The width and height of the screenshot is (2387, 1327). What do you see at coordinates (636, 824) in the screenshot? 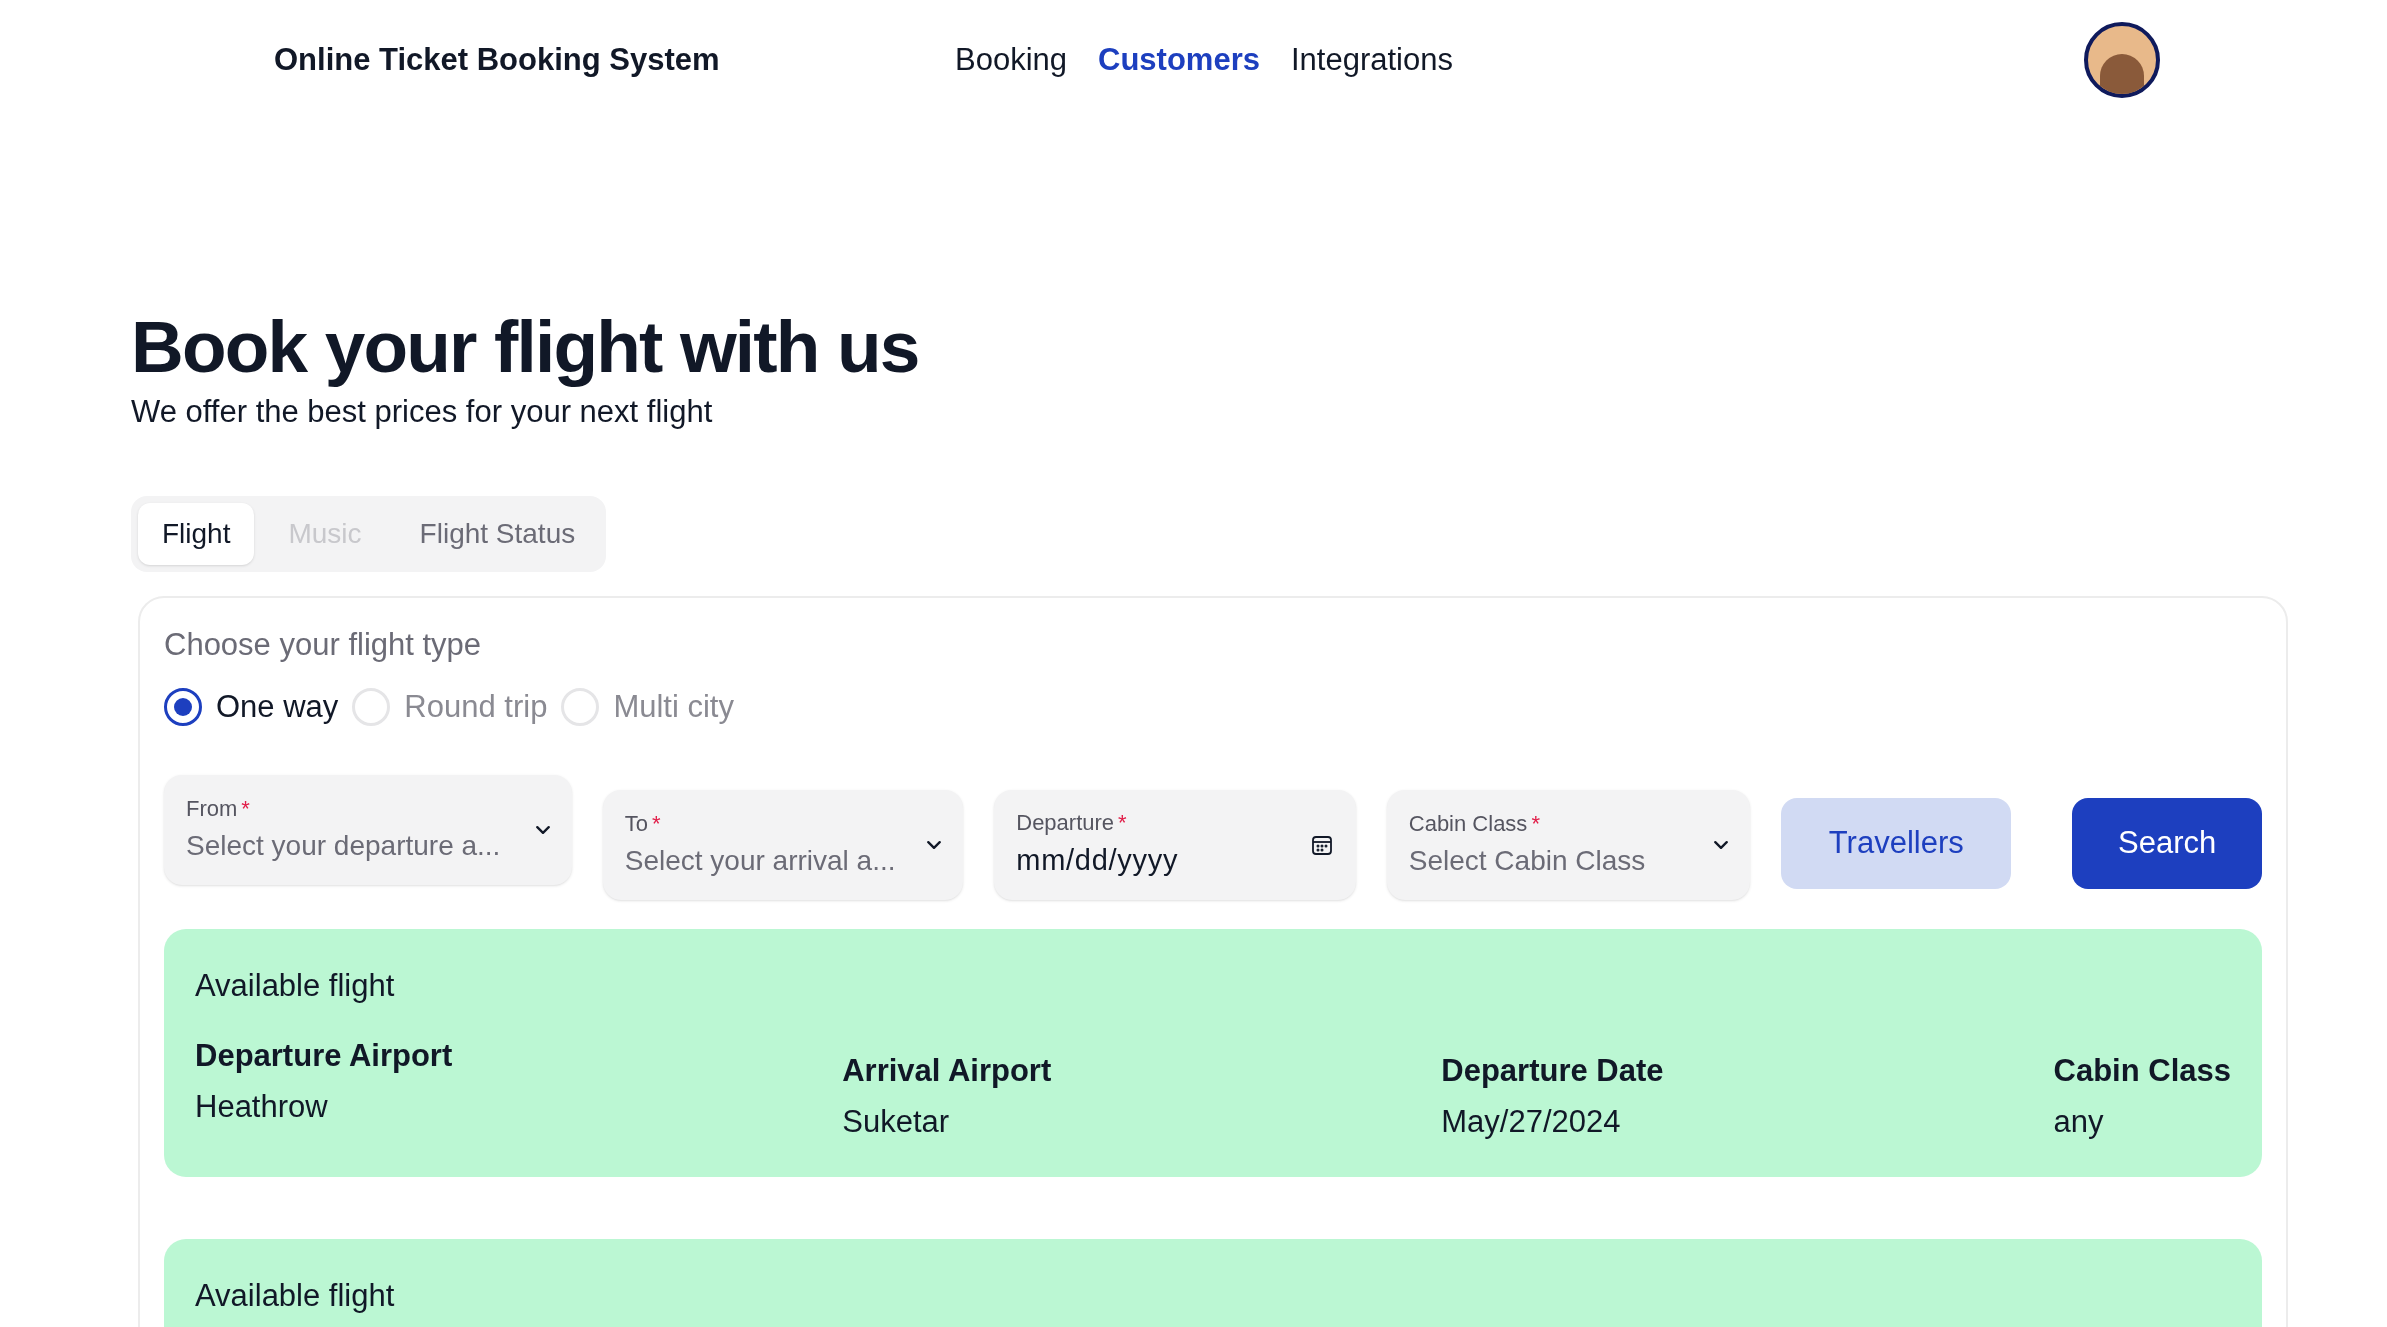
I see `field-label: To` at bounding box center [636, 824].